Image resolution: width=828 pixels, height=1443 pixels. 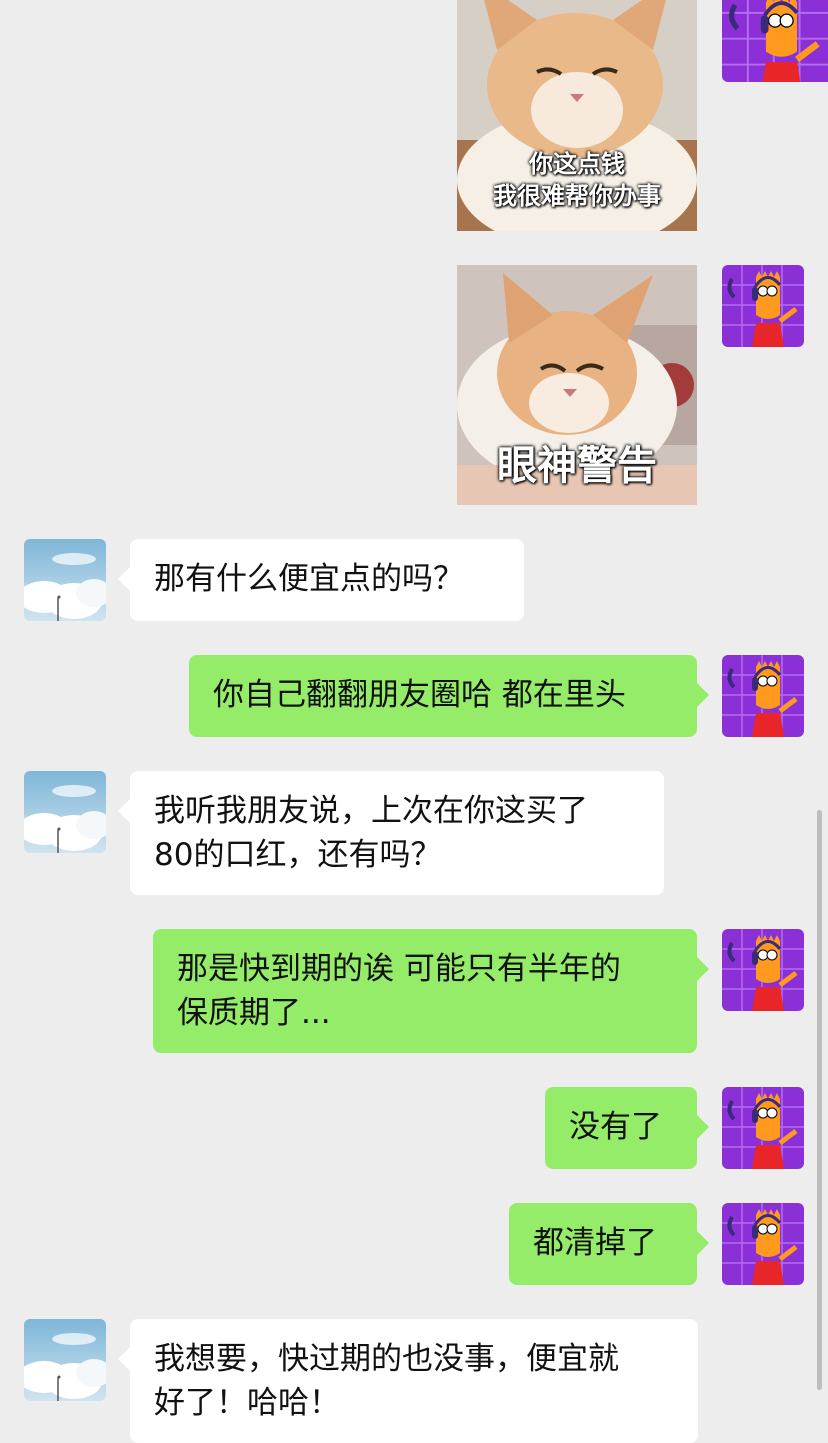 What do you see at coordinates (577, 385) in the screenshot?
I see `cat-sticker-image: 眼神警告` at bounding box center [577, 385].